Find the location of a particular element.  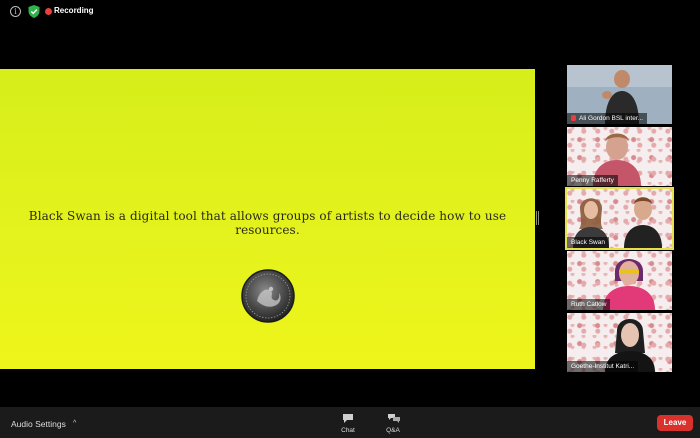

black-swan-coin-icon is located at coordinates (268, 296).